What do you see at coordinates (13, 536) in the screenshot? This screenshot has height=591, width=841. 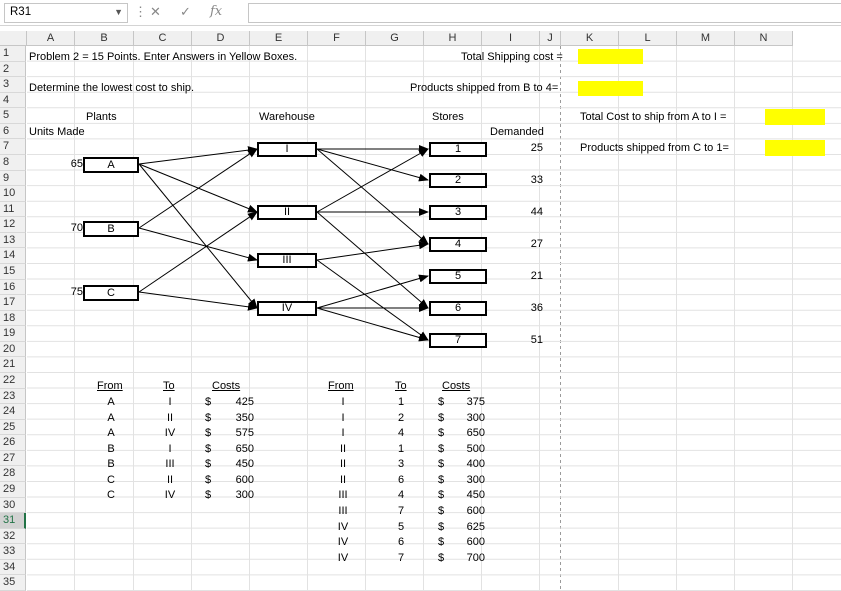 I see `row-header-32: 32` at bounding box center [13, 536].